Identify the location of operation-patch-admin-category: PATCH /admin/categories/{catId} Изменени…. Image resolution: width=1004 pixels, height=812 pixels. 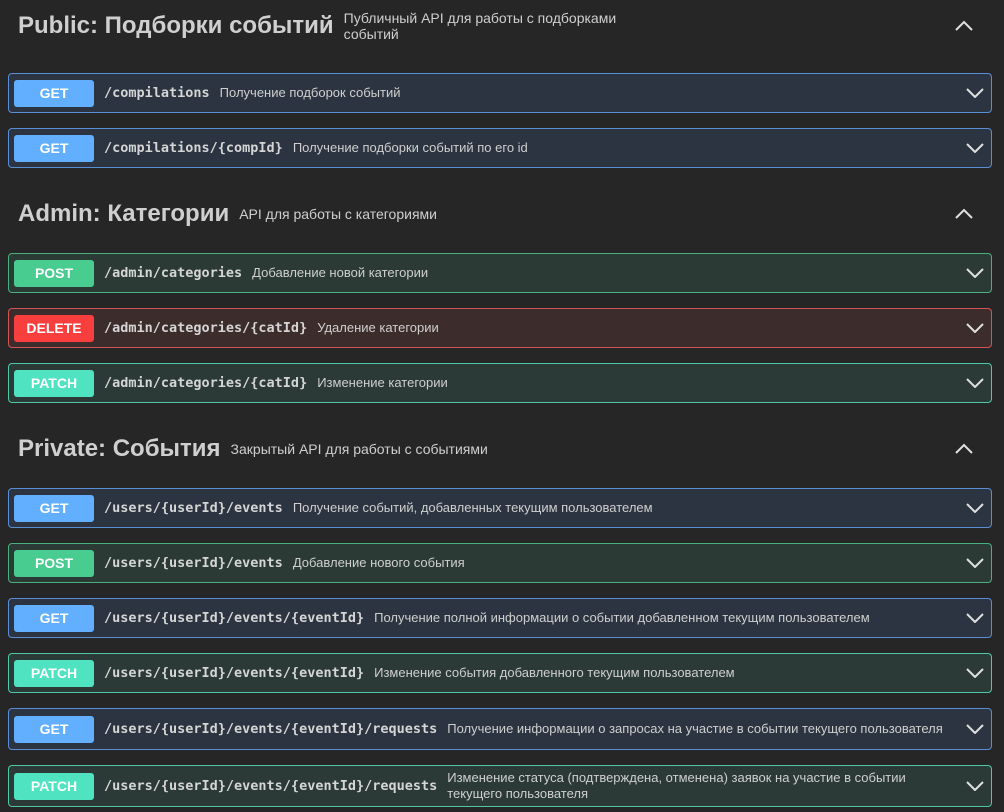
(500, 383).